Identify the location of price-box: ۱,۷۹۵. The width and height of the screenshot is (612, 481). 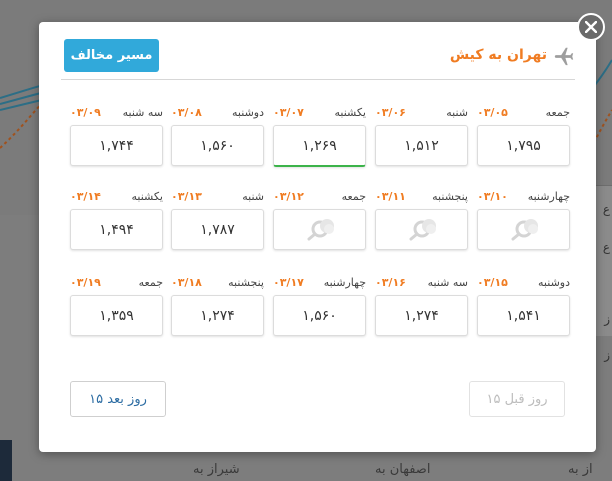
(523, 145).